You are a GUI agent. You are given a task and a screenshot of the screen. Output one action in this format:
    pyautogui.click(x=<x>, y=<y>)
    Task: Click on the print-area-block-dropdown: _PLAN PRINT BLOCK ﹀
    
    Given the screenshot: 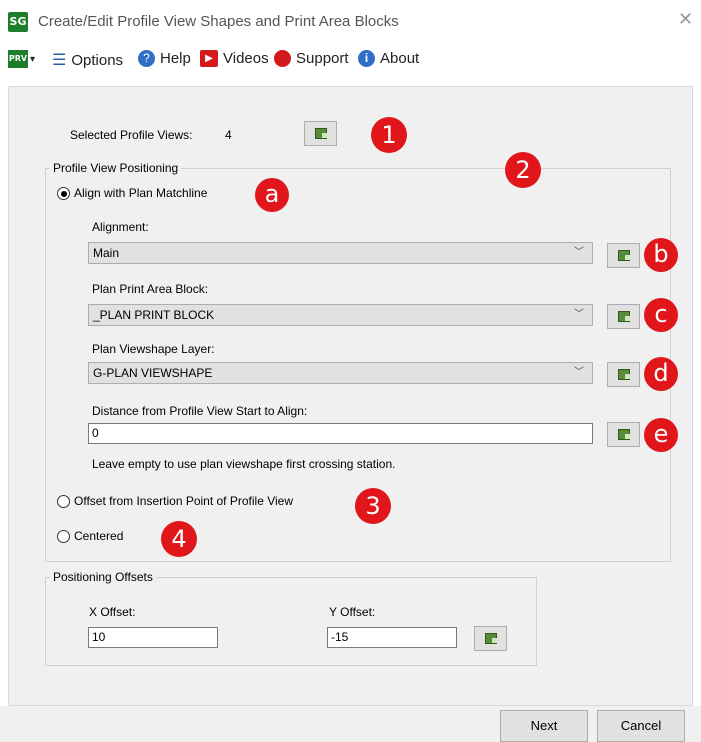 What is the action you would take?
    pyautogui.click(x=340, y=315)
    